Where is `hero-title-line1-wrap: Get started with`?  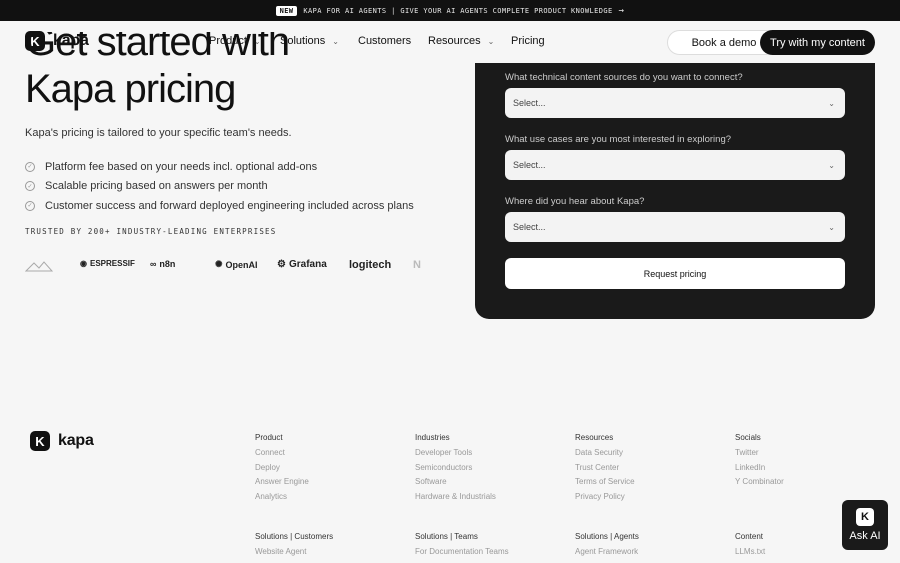 hero-title-line1-wrap: Get started with is located at coordinates (245, 47).